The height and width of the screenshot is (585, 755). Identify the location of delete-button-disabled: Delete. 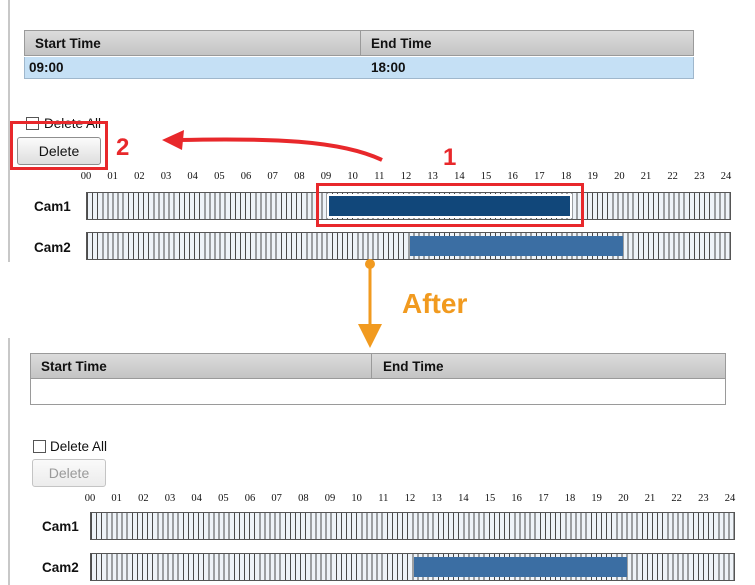
(69, 473).